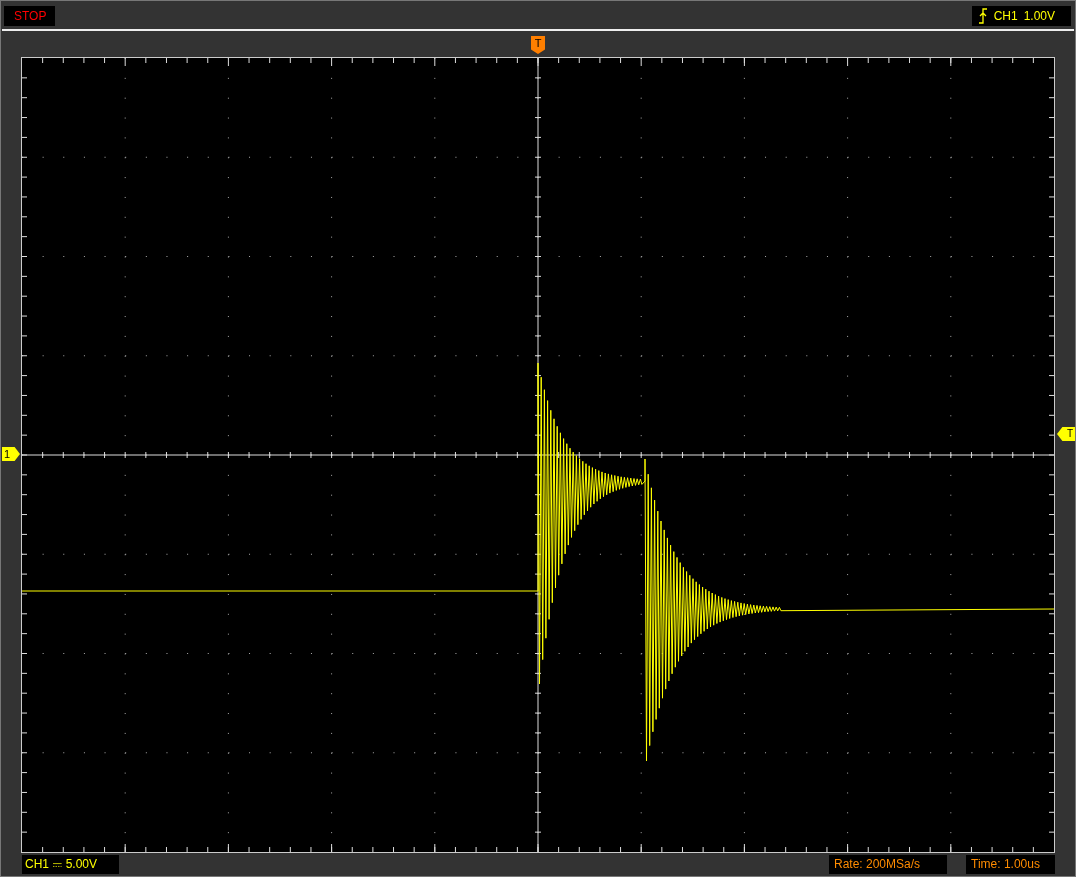 The image size is (1076, 877). What do you see at coordinates (1066, 434) in the screenshot?
I see `trigger-level-marker: T` at bounding box center [1066, 434].